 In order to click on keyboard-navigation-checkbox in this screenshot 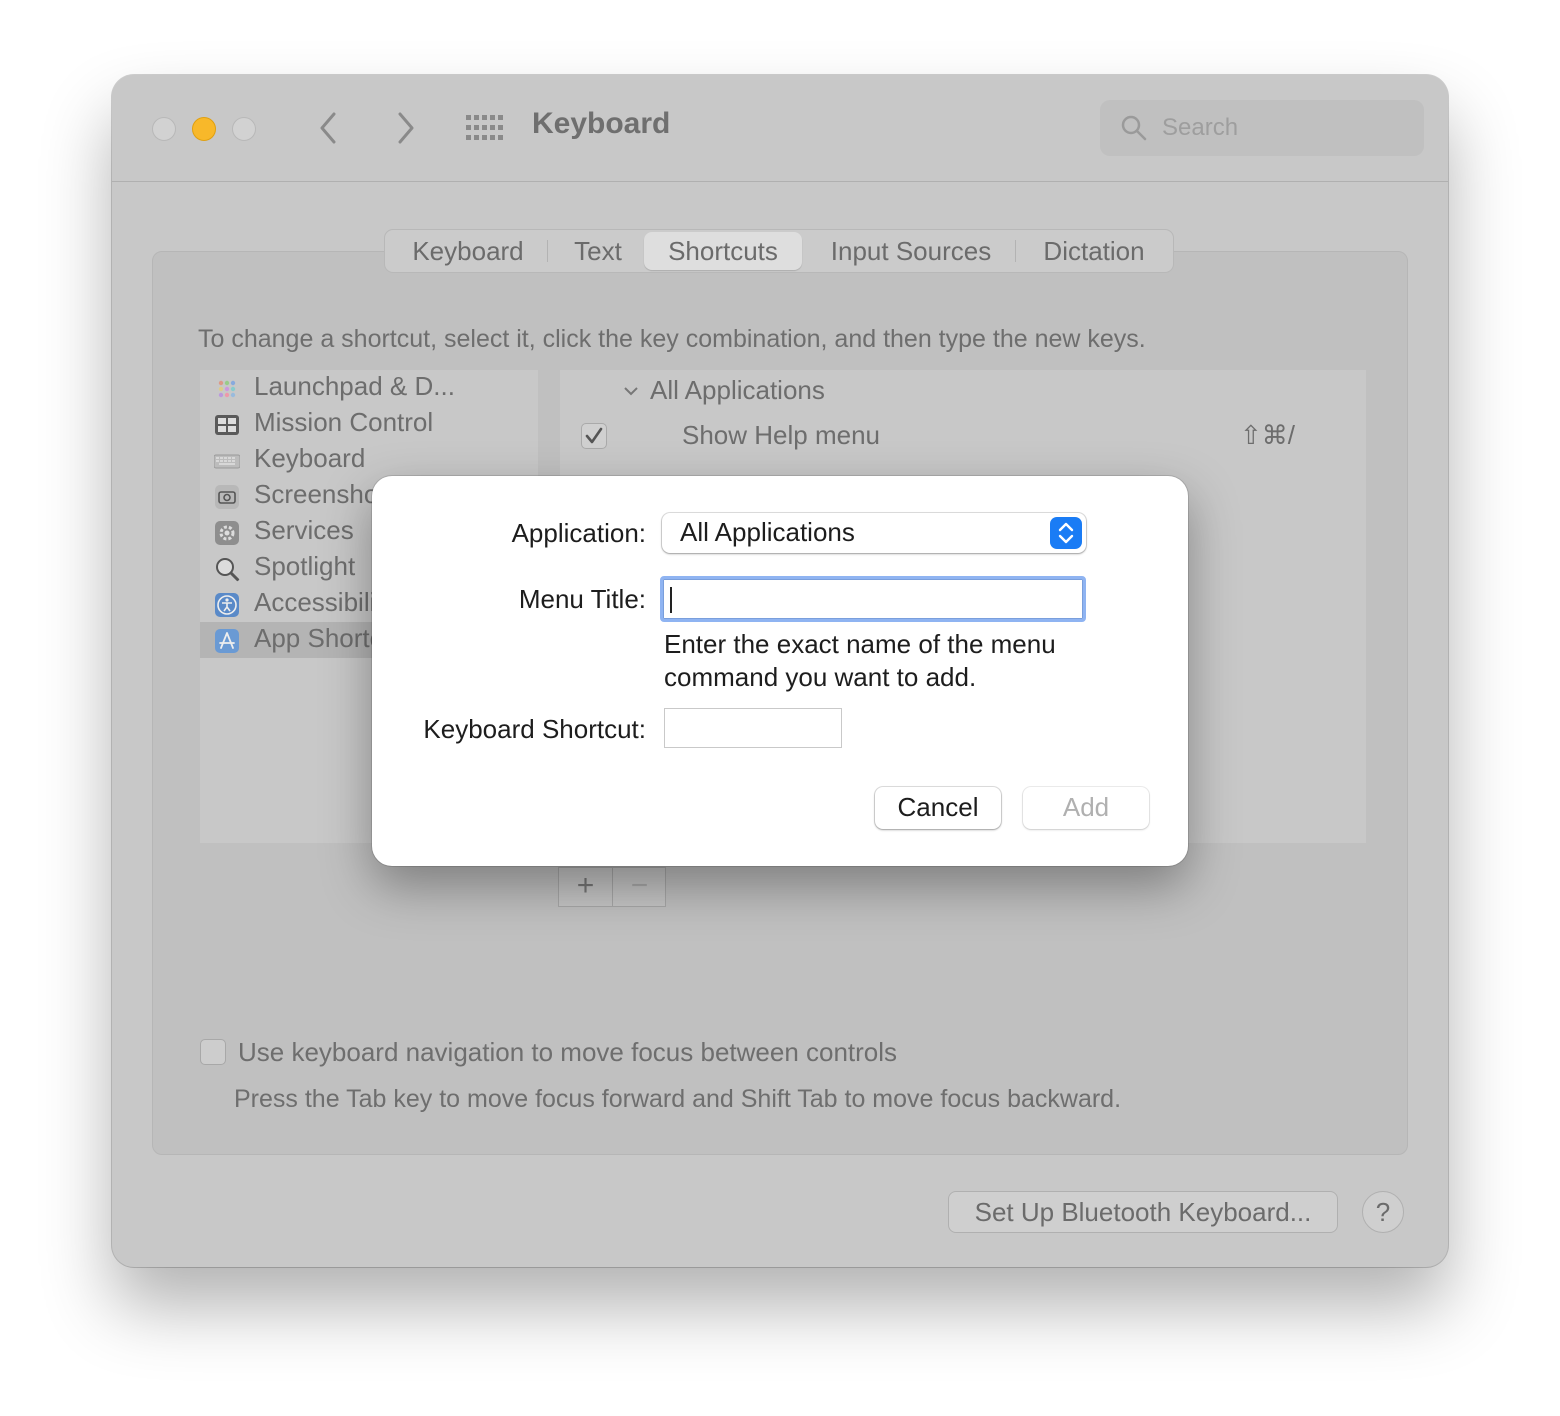, I will do `click(213, 1052)`.